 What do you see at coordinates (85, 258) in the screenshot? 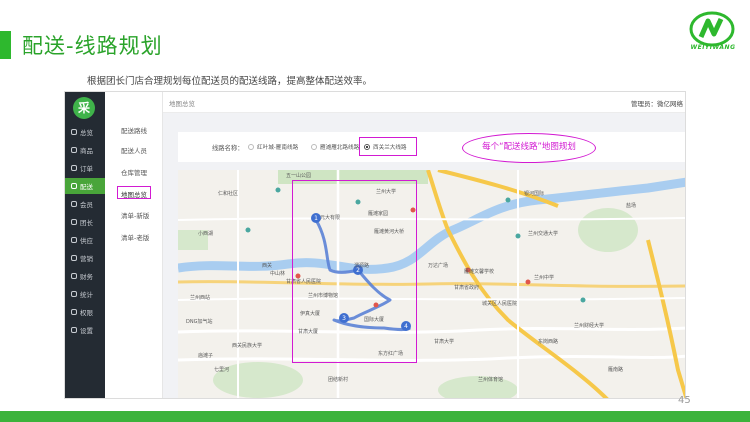
I see `nav-item-marketing: 营销` at bounding box center [85, 258].